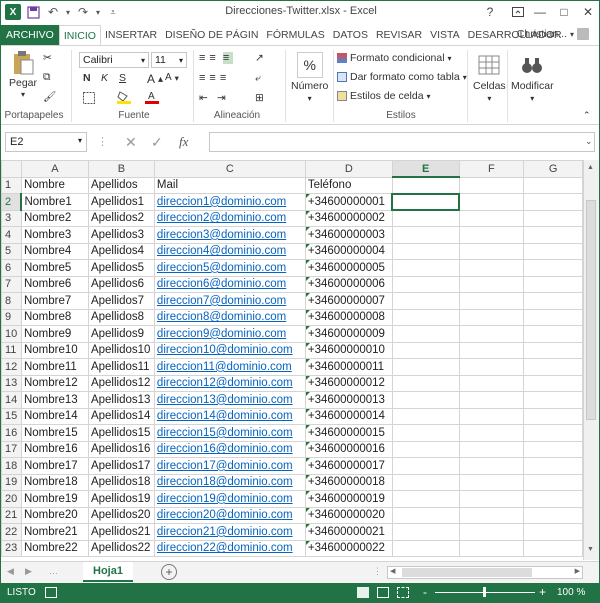 Image resolution: width=600 pixels, height=603 pixels. I want to click on cell-a: Nombre14, so click(54, 416).